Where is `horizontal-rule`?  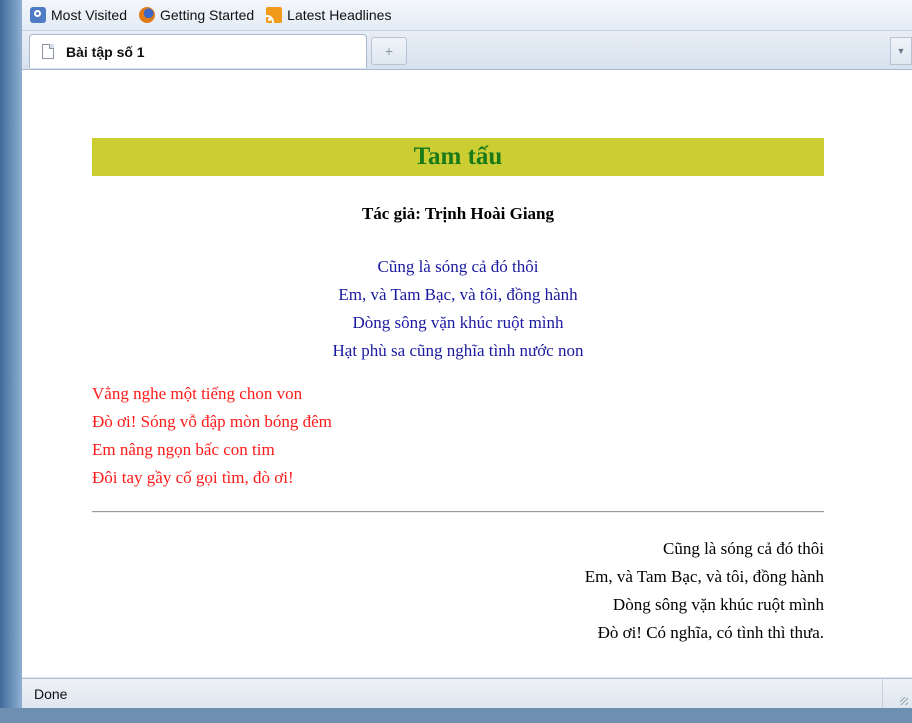 horizontal-rule is located at coordinates (458, 512).